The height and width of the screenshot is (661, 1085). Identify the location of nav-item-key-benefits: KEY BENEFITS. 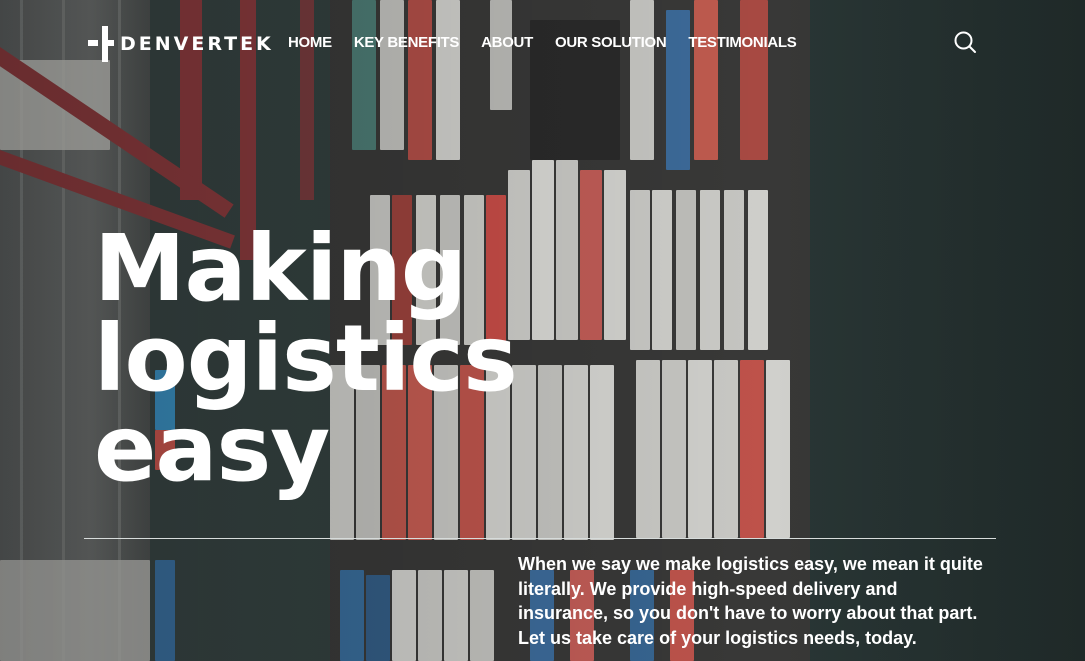
(407, 42).